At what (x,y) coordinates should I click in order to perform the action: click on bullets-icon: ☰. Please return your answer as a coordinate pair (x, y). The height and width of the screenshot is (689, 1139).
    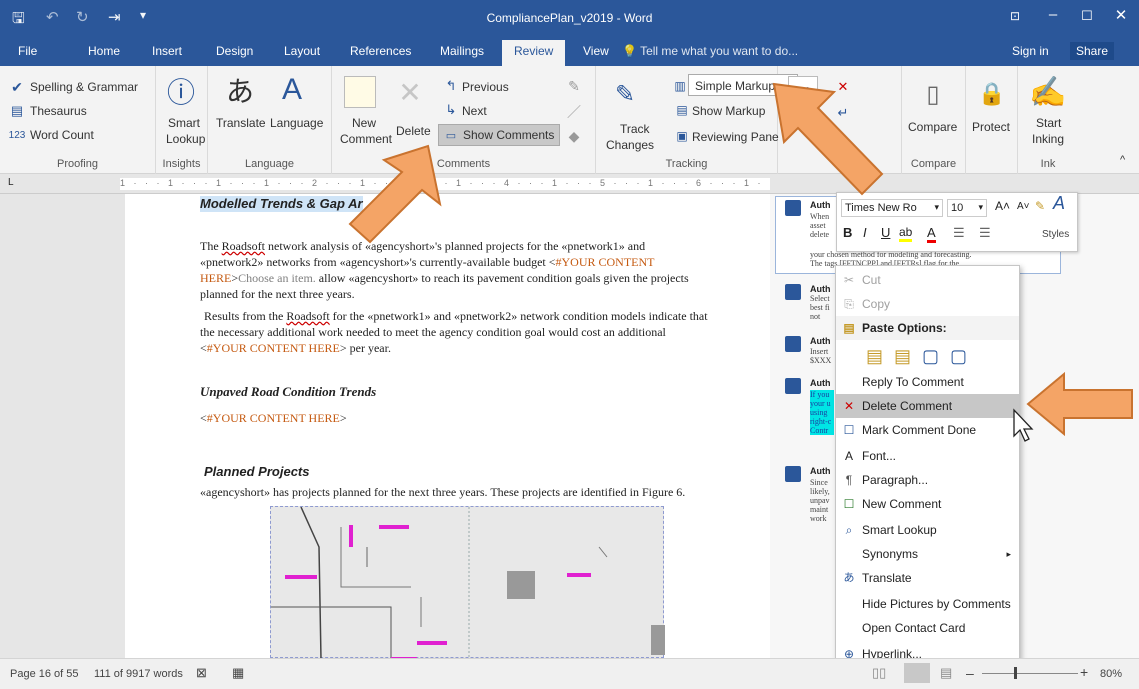
    Looking at the image, I should click on (959, 233).